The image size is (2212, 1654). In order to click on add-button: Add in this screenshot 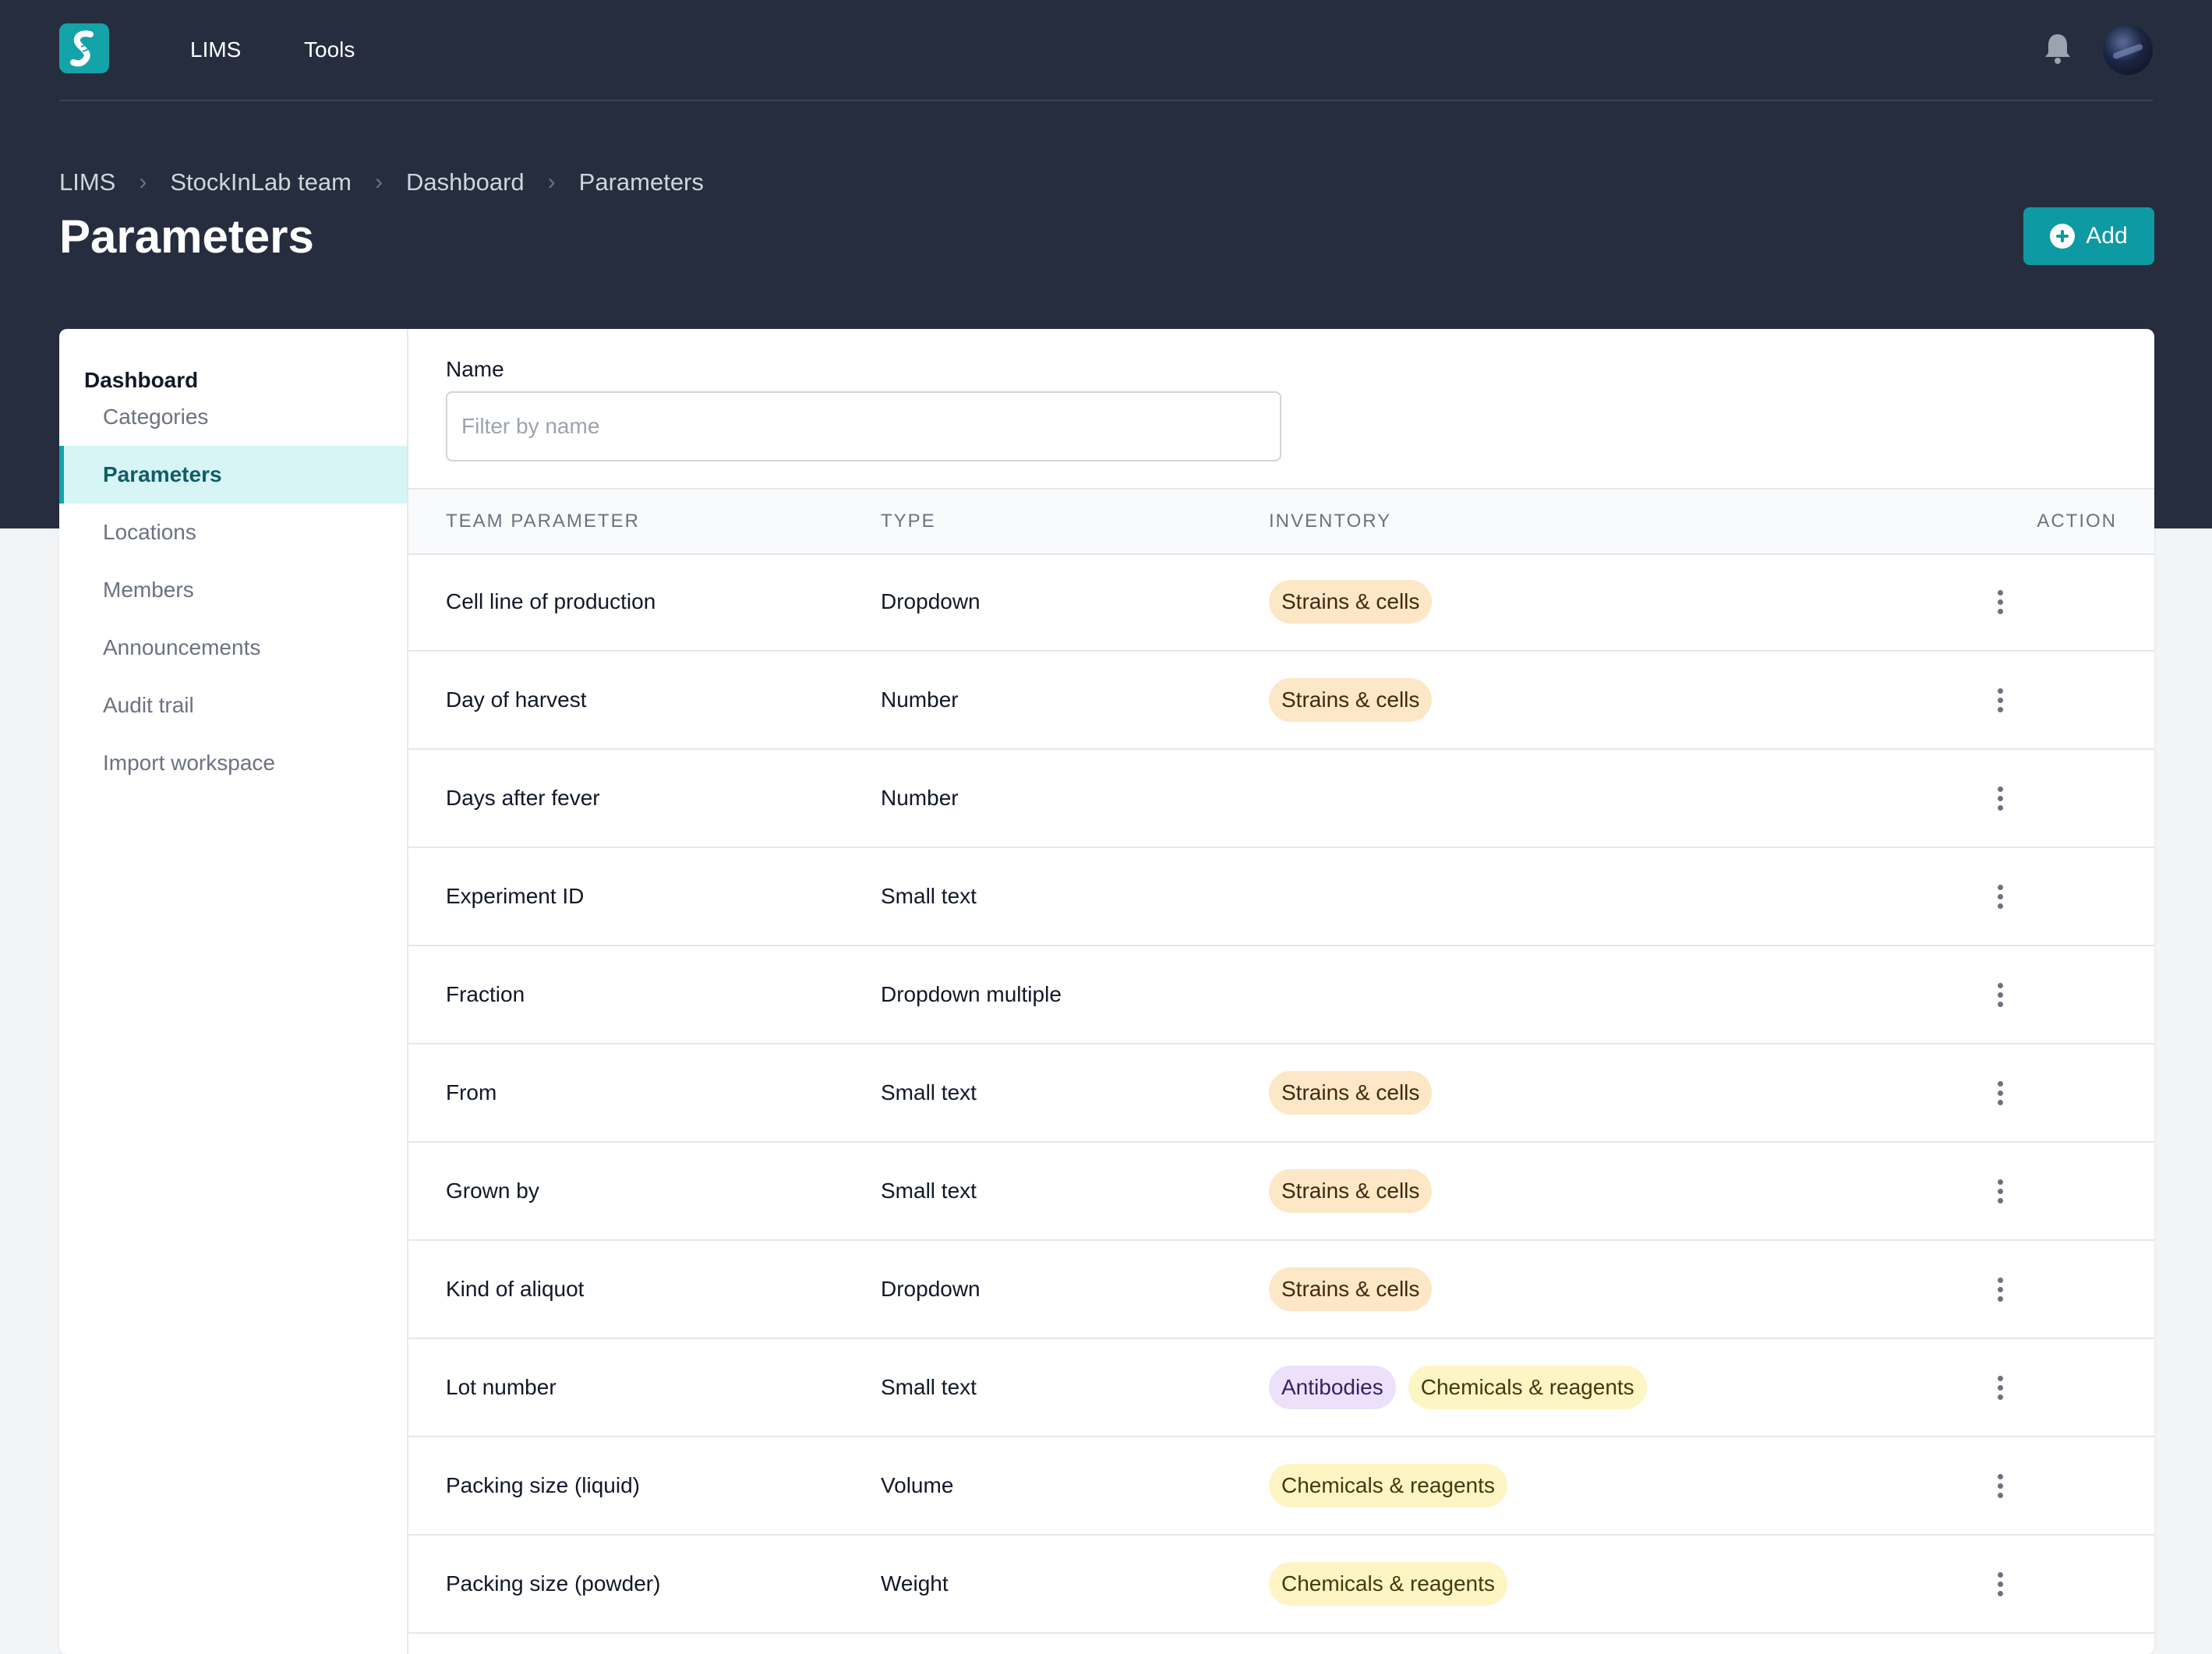, I will do `click(2088, 236)`.